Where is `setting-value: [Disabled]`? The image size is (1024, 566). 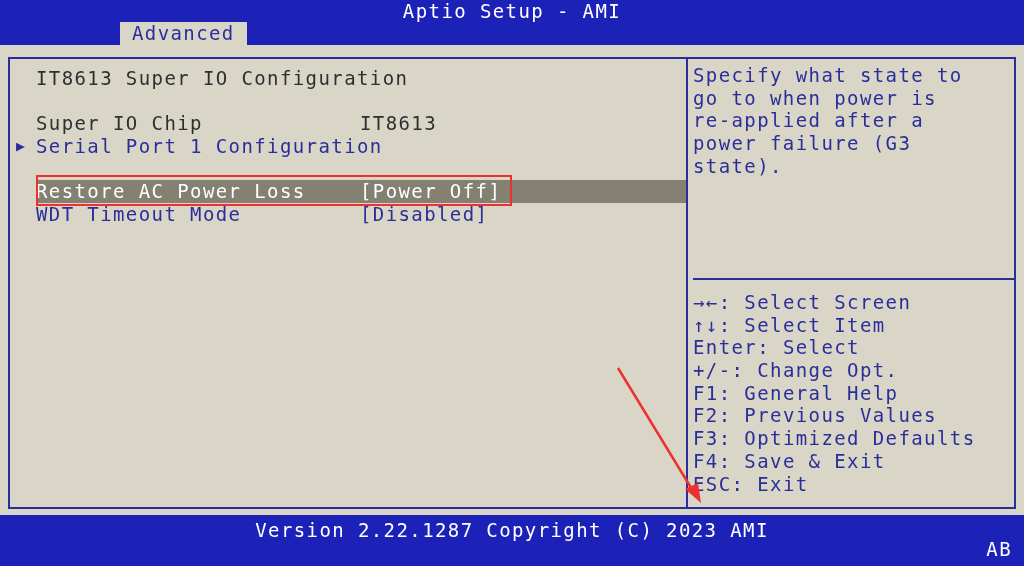 setting-value: [Disabled] is located at coordinates (523, 214).